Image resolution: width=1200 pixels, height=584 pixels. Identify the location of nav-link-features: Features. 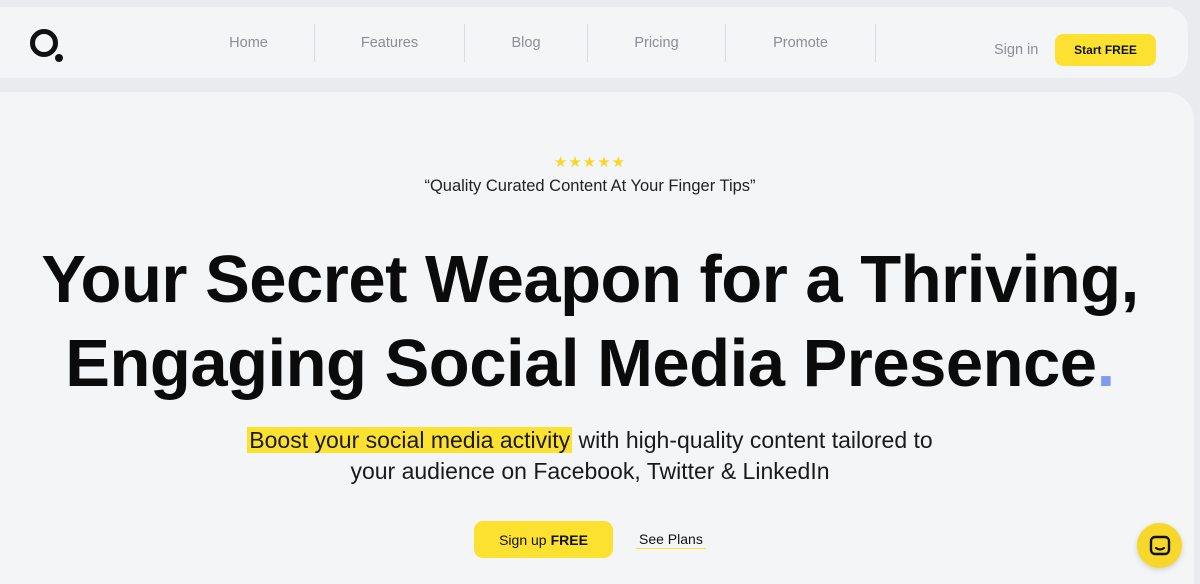
(390, 43).